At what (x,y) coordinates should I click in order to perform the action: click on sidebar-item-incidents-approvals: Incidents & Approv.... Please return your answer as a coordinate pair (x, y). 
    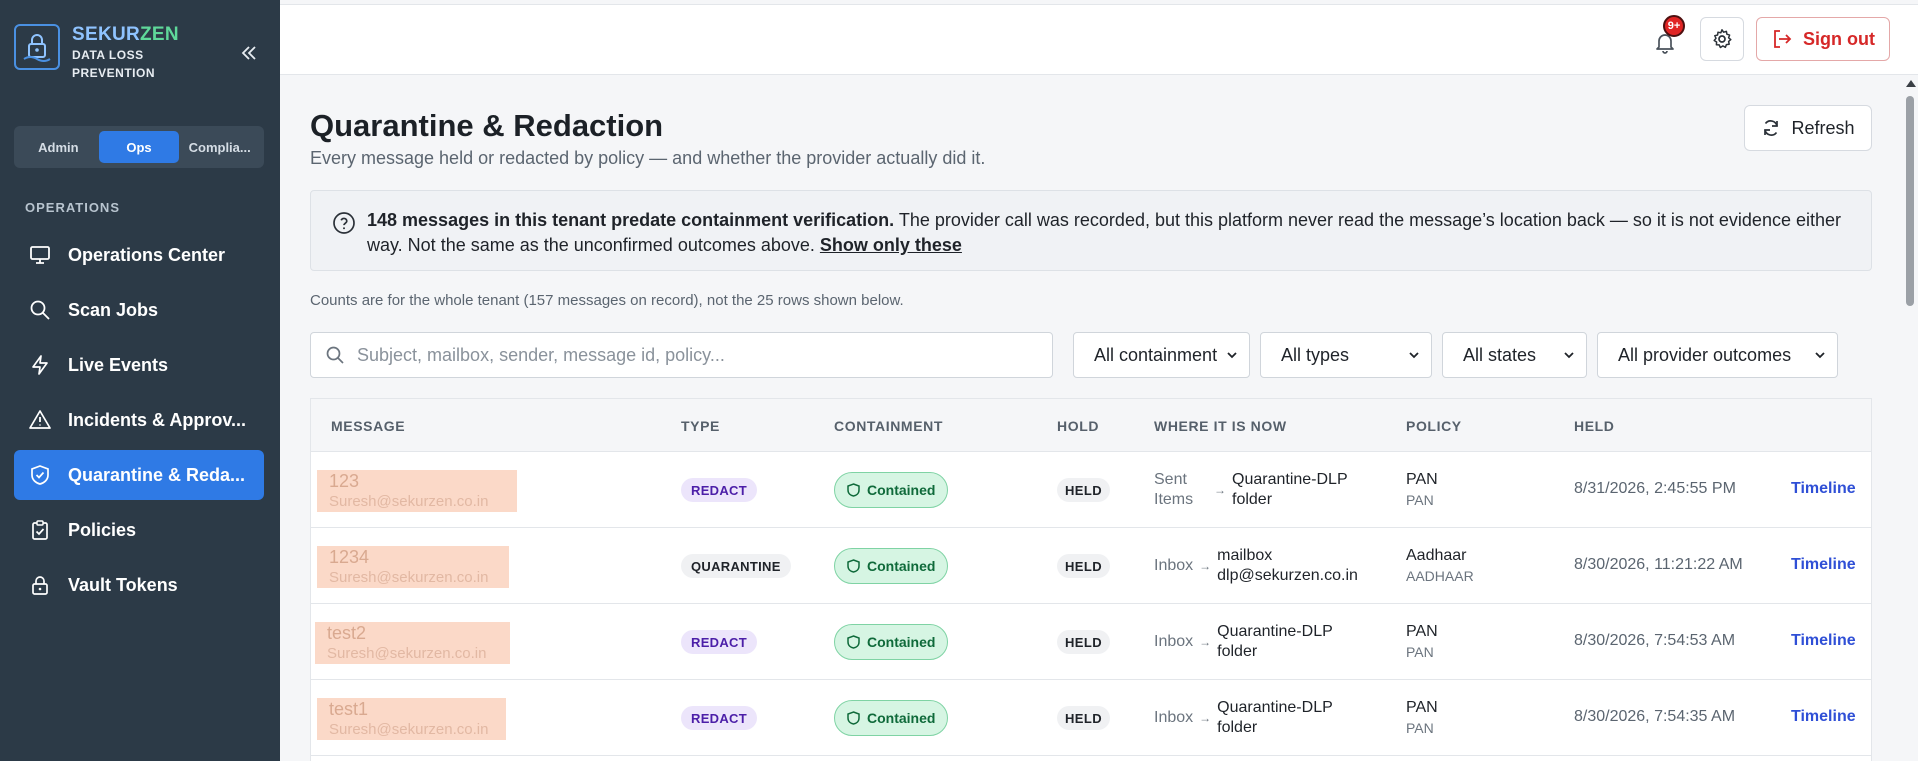
    Looking at the image, I should click on (139, 420).